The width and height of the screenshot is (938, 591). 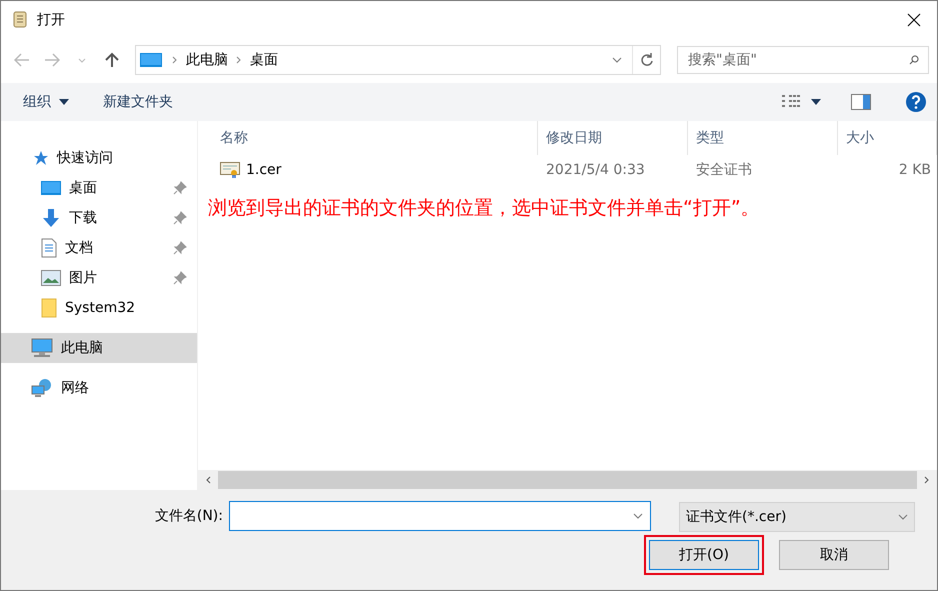 I want to click on document-icon, so click(x=49, y=248).